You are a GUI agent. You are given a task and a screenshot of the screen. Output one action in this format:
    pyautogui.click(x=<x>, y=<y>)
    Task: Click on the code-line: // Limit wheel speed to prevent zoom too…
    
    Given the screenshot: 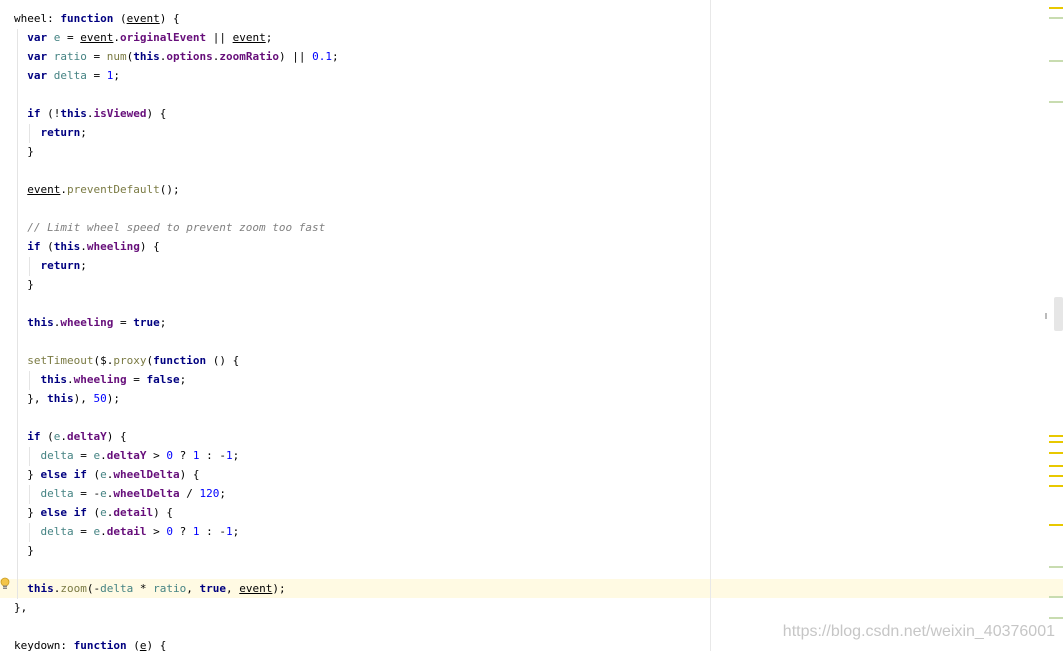 What is the action you would take?
    pyautogui.click(x=531, y=227)
    